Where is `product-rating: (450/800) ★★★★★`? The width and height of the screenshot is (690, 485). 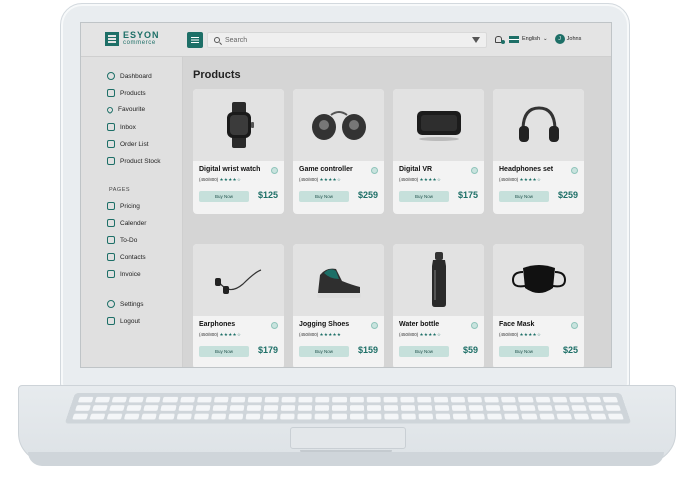 product-rating: (450/800) ★★★★★ is located at coordinates (320, 334).